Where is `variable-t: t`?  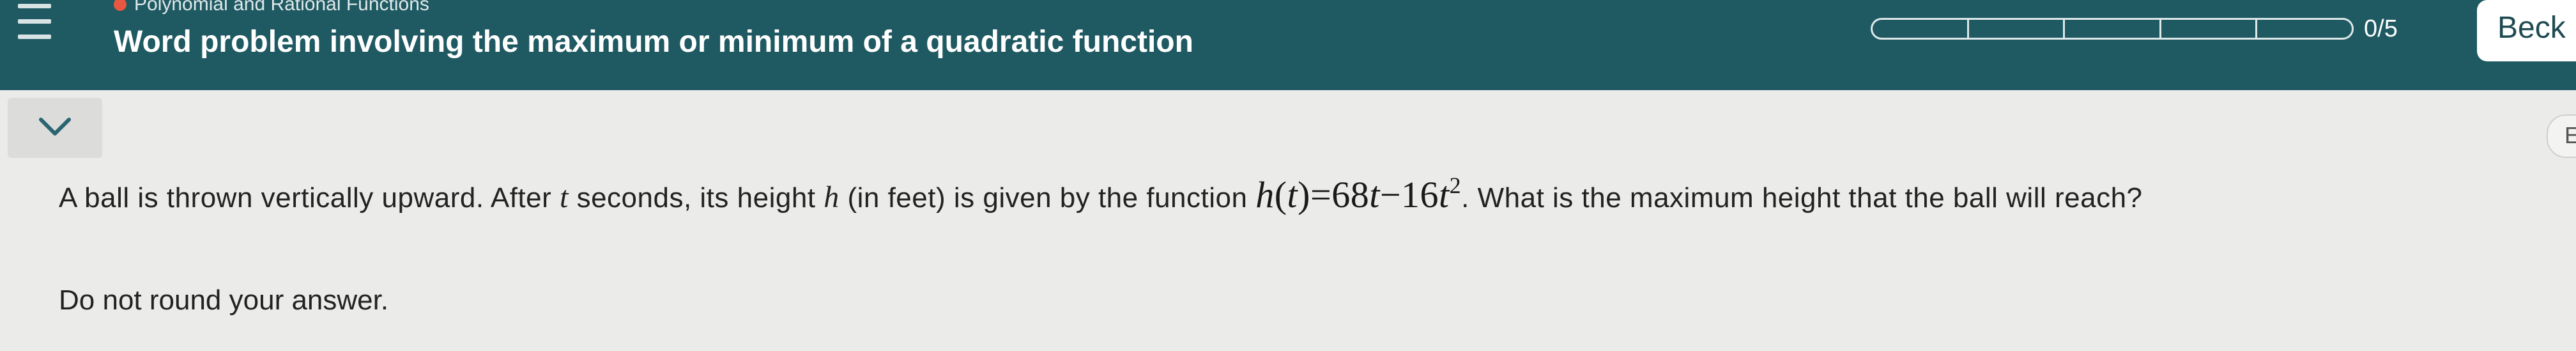
variable-t: t is located at coordinates (564, 197).